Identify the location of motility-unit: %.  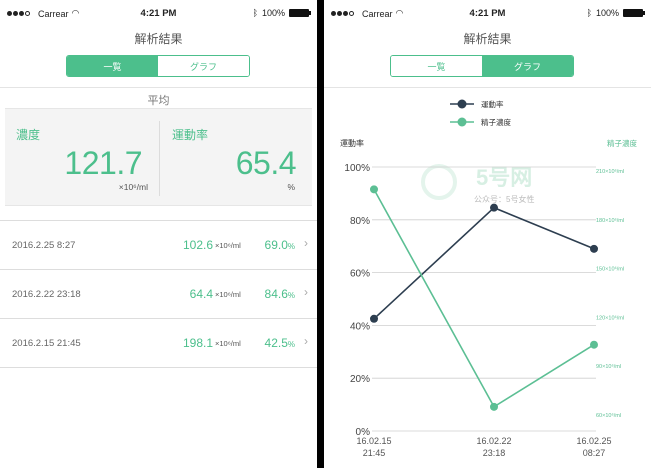
(291, 187).